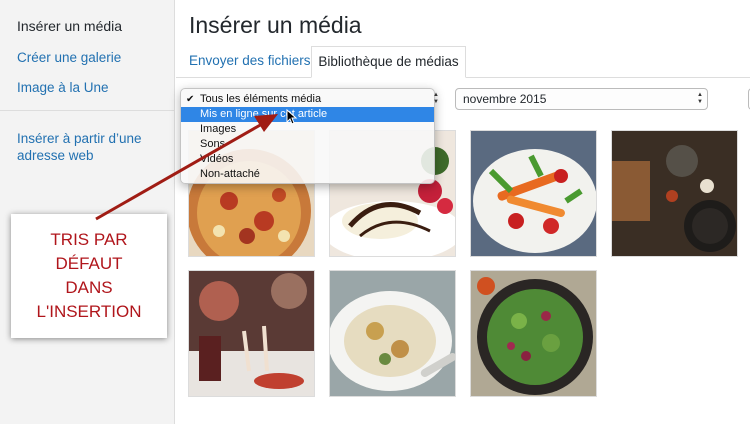 The width and height of the screenshot is (750, 424). Describe the element at coordinates (307, 174) in the screenshot. I see `filter-option-unattached: Non-attaché` at that location.